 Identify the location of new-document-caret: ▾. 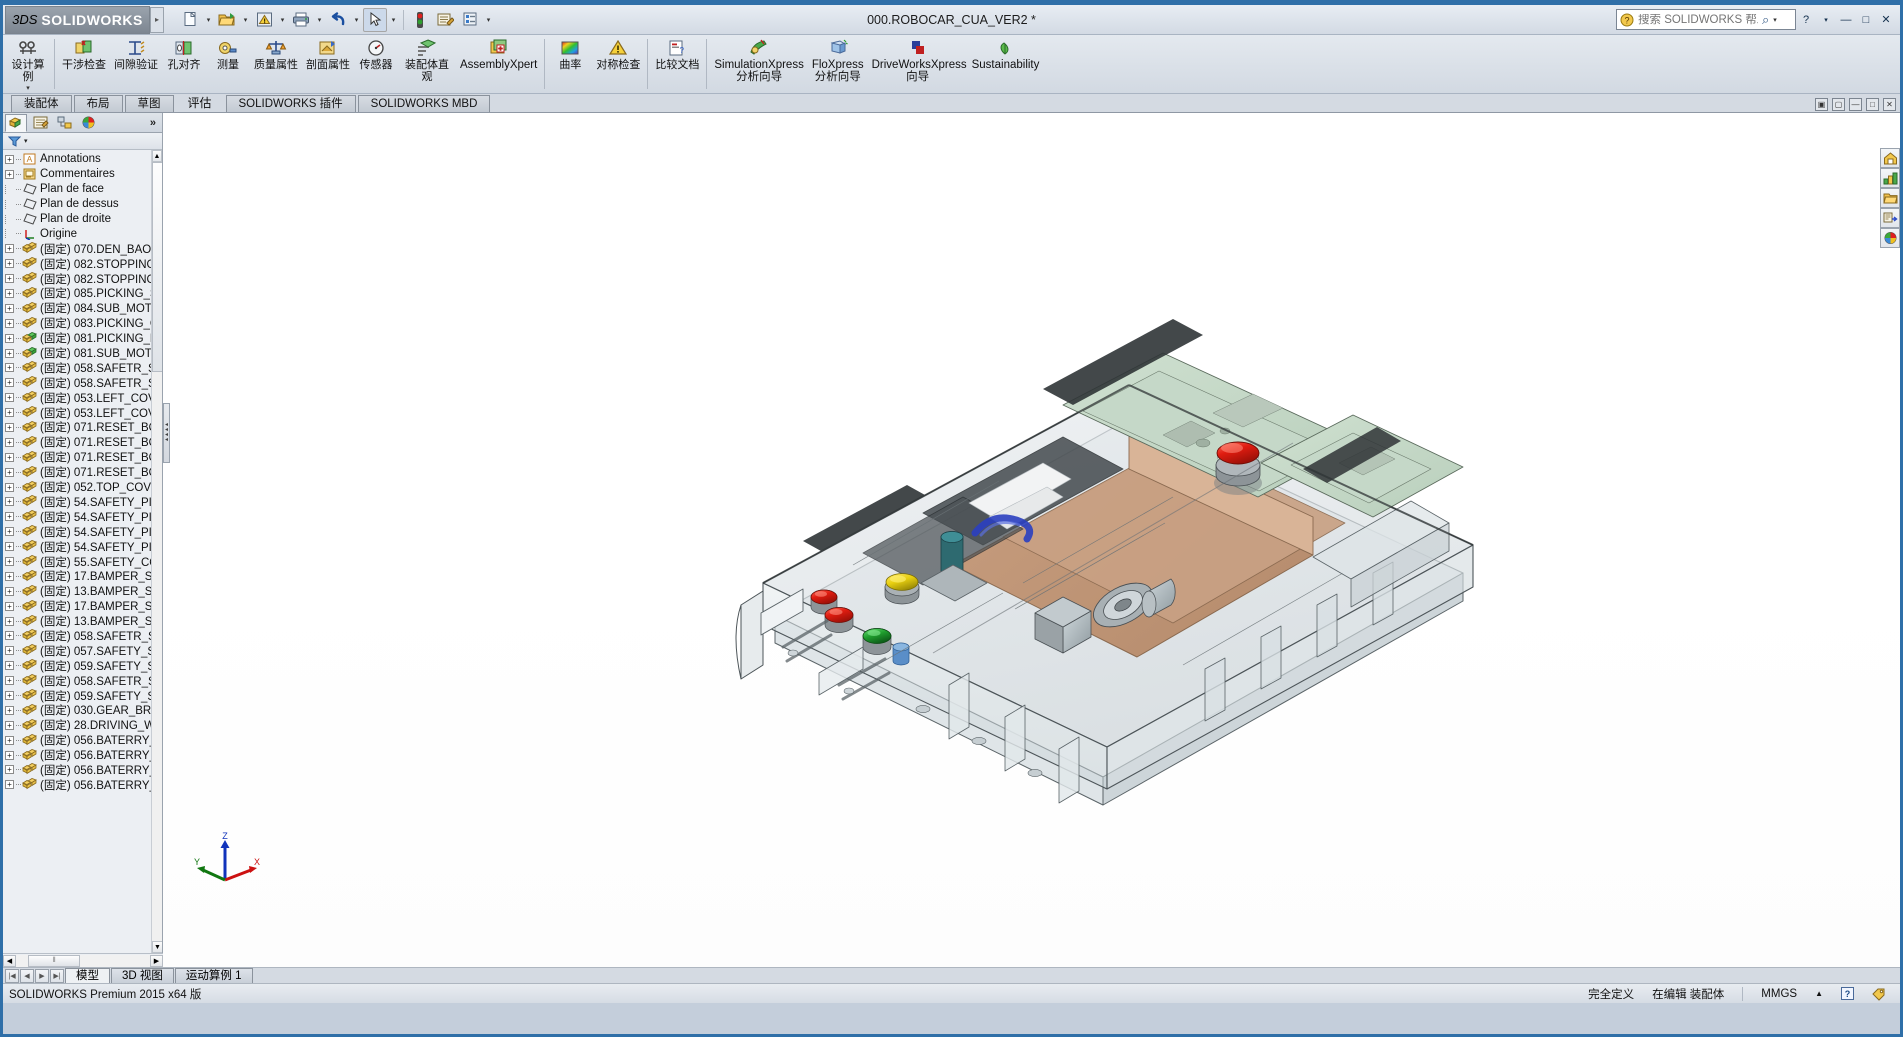
(208, 20).